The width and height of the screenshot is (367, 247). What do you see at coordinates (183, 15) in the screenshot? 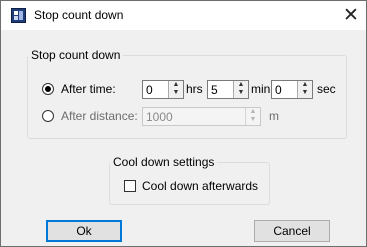
I see `title-bar: Stop count down ✕` at bounding box center [183, 15].